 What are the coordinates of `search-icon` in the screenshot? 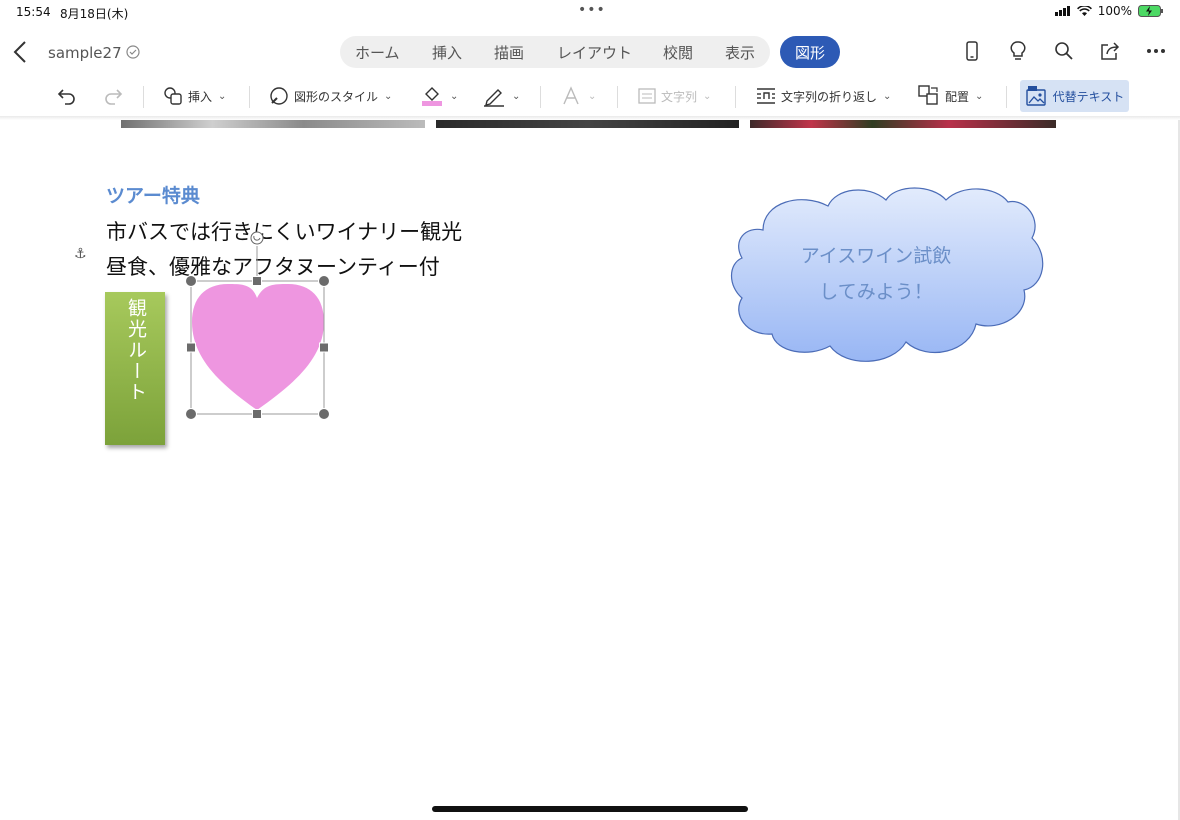 It's located at (1064, 51).